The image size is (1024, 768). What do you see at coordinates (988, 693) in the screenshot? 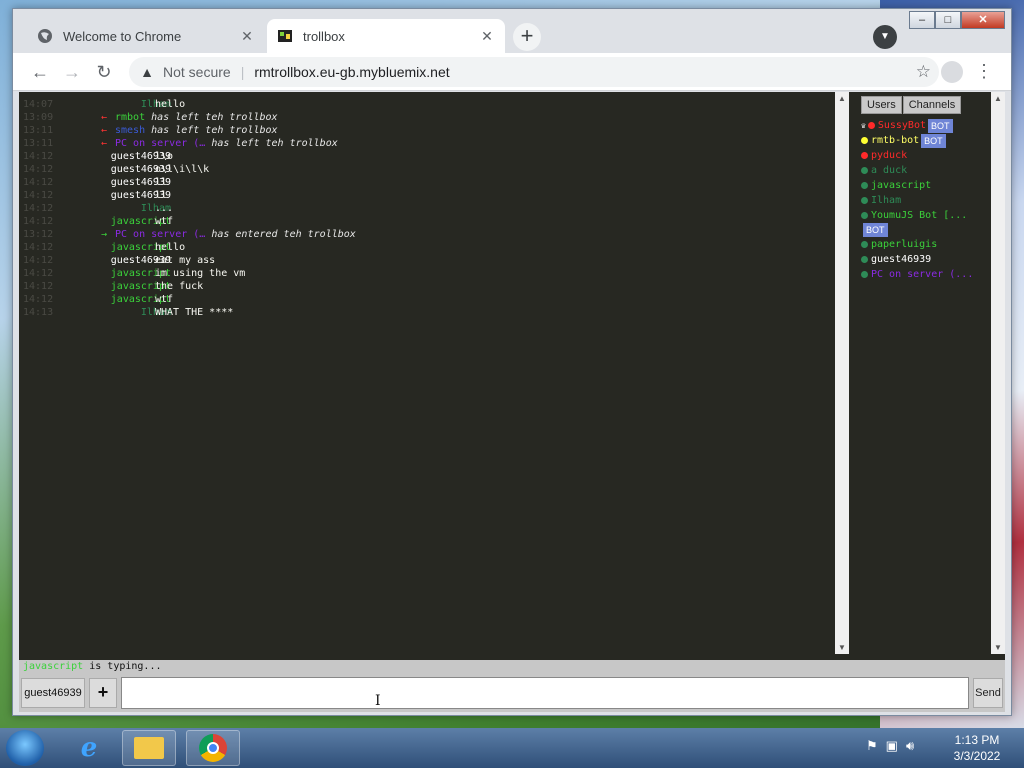
I see `send-button: Send` at bounding box center [988, 693].